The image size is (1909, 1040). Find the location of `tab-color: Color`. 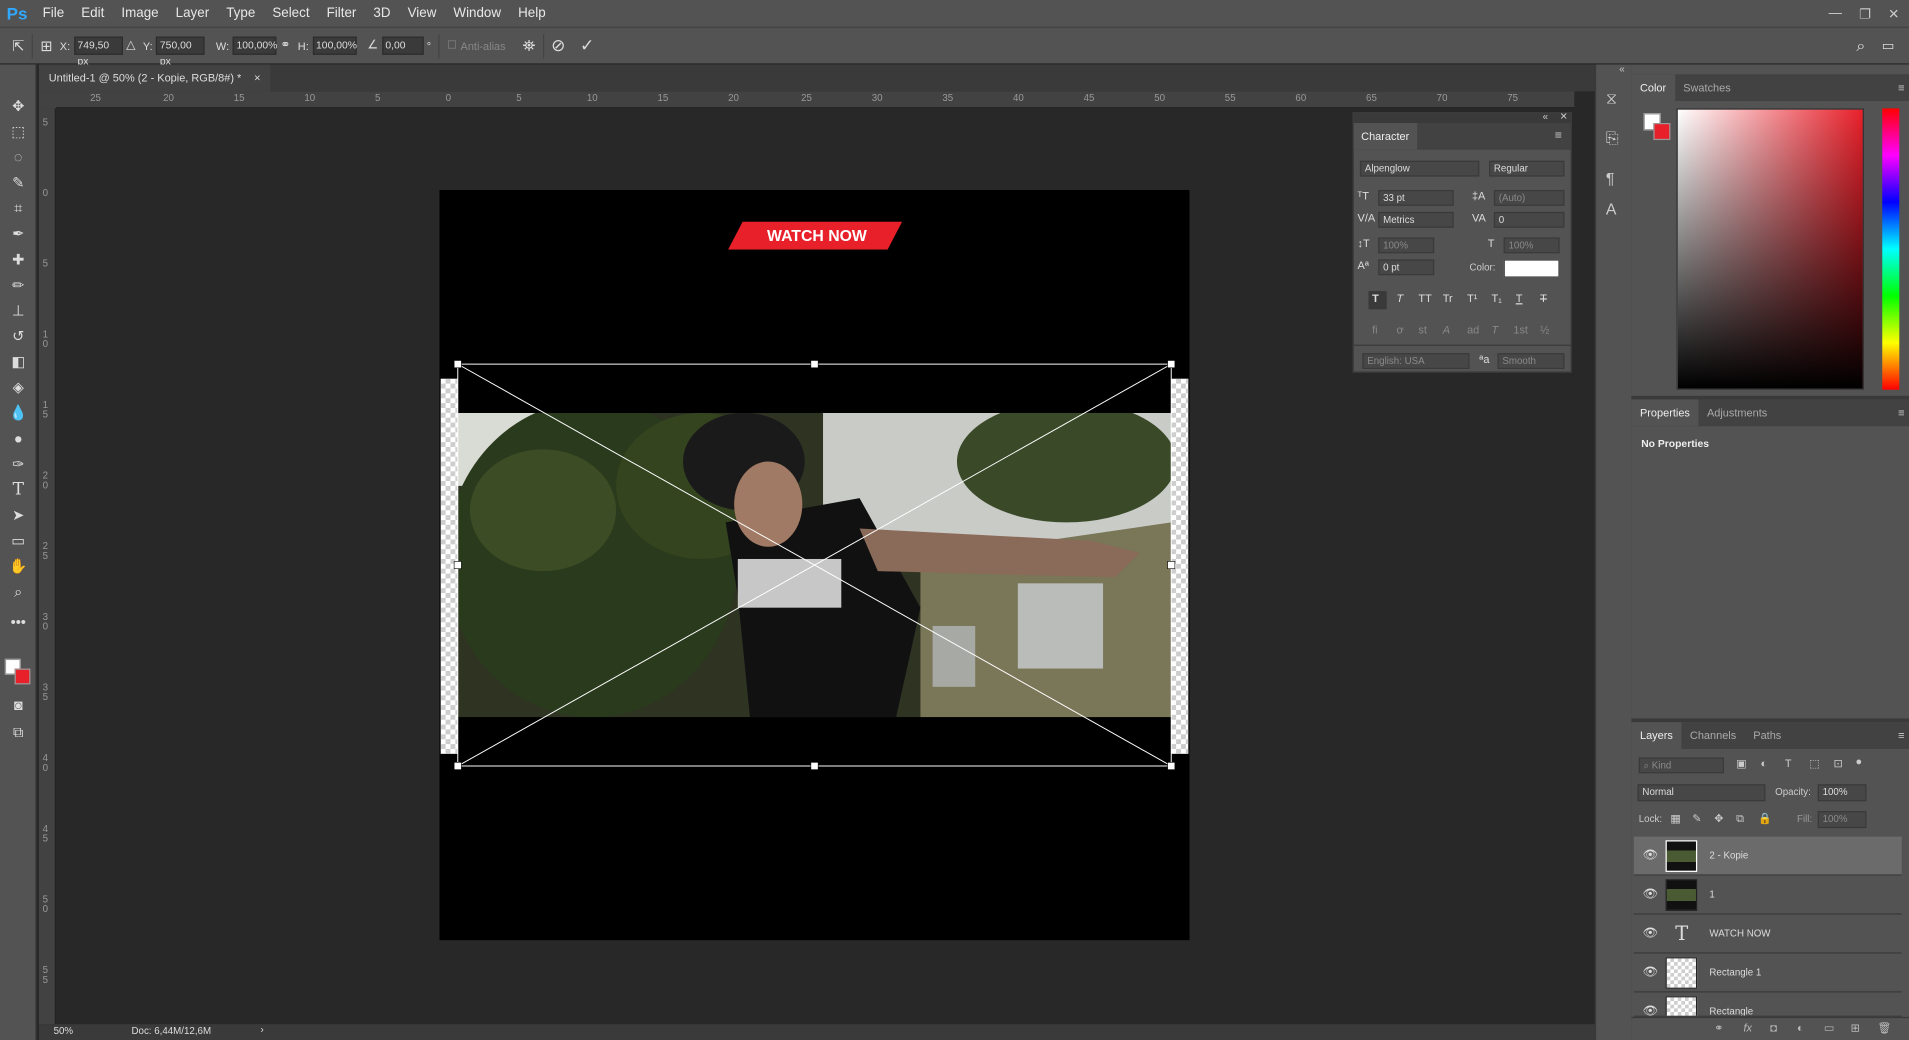

tab-color: Color is located at coordinates (1653, 88).